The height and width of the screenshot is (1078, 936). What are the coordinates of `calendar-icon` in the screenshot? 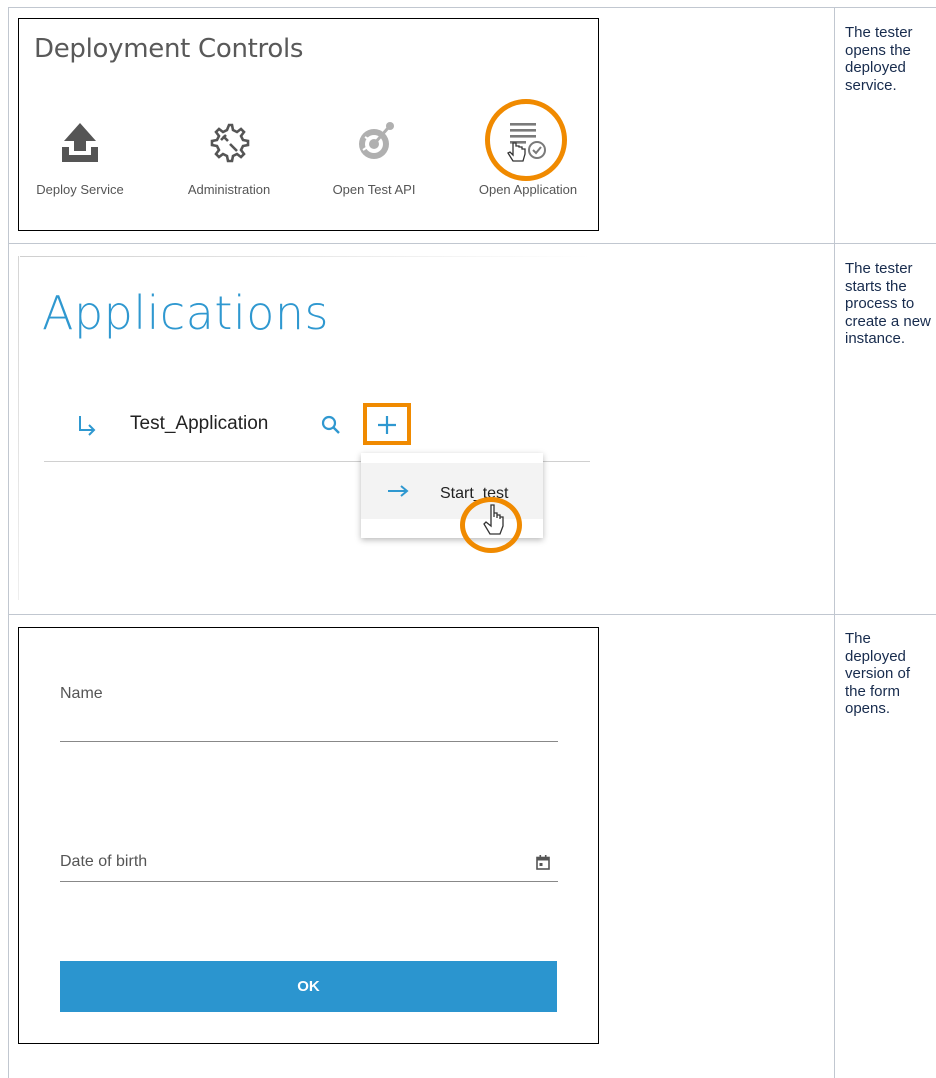 It's located at (543, 862).